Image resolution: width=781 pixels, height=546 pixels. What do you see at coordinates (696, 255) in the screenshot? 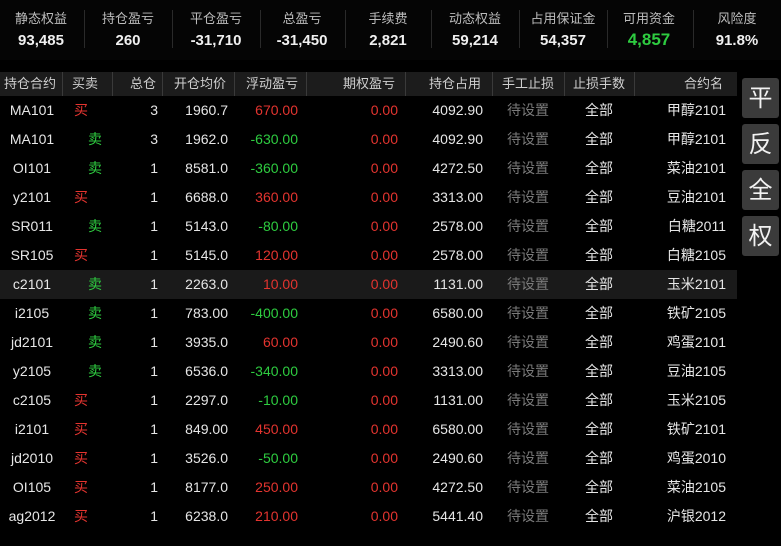
I see `contract-name-cell: 白糖2105` at bounding box center [696, 255].